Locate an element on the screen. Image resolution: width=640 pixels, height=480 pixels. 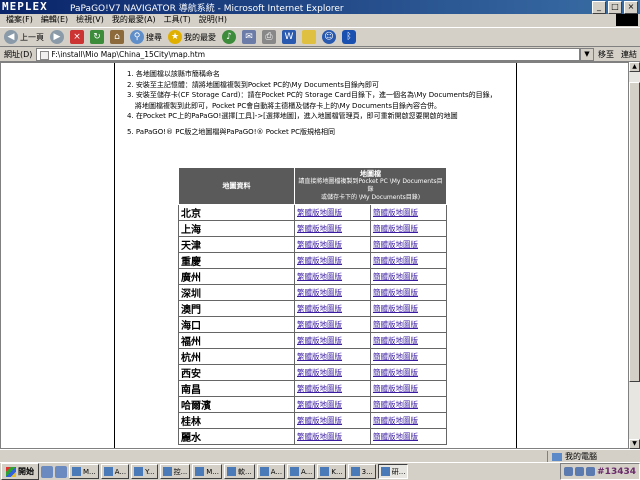
media-button: ♪ is located at coordinates (229, 37).